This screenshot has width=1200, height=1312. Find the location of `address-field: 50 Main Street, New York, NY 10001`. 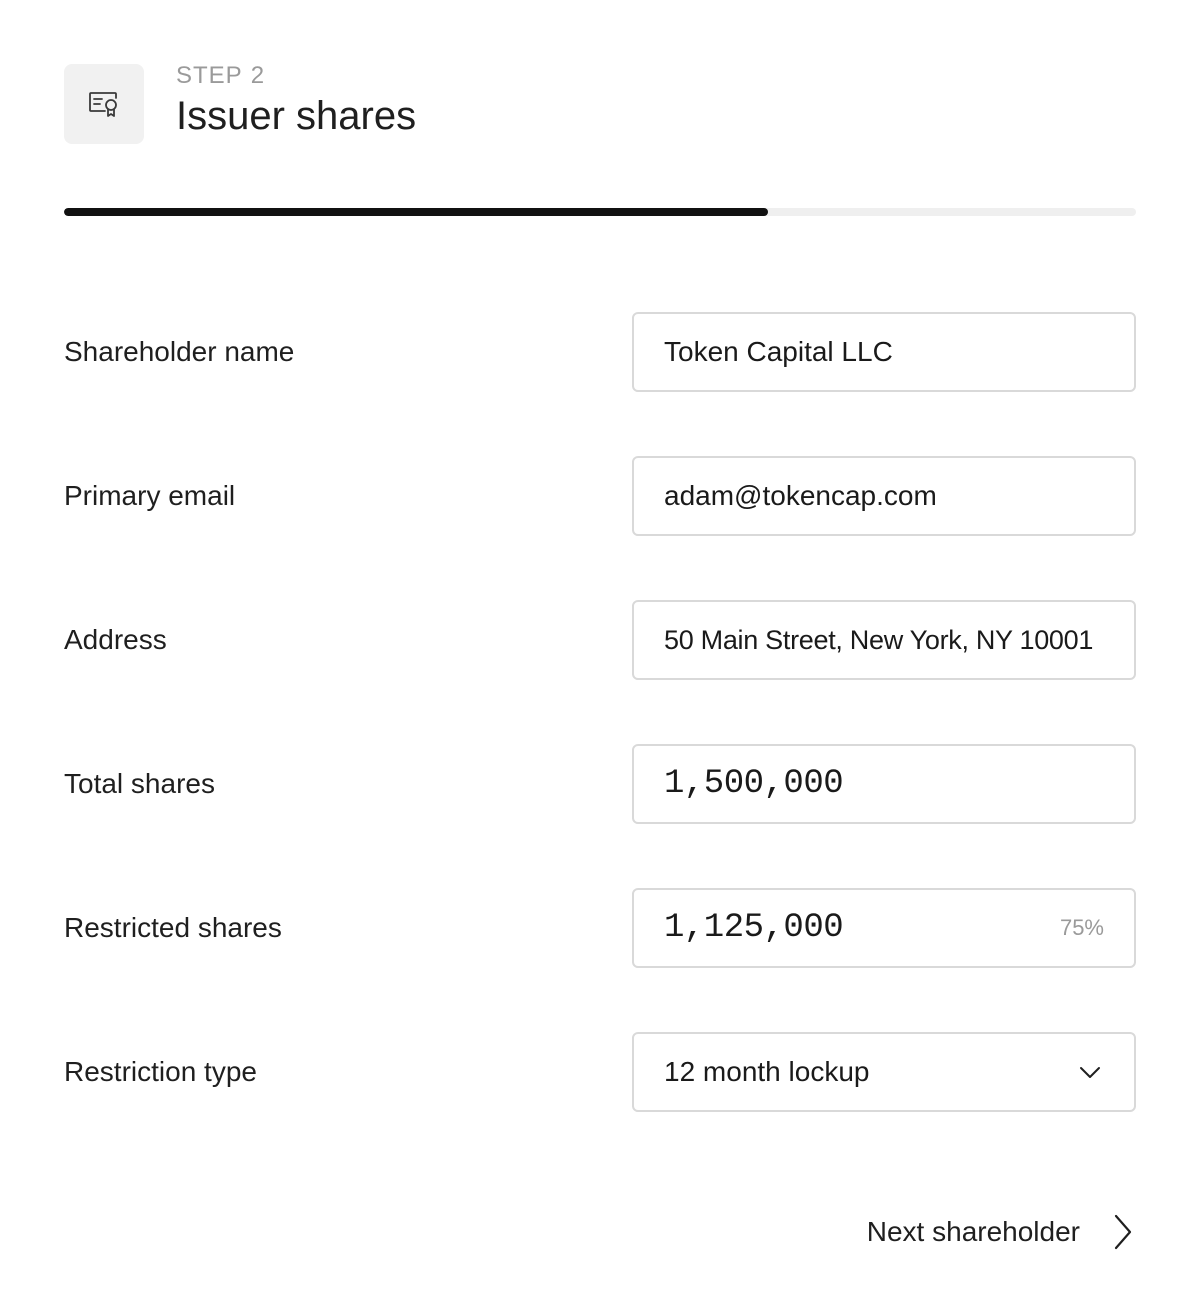

address-field: 50 Main Street, New York, NY 10001 is located at coordinates (884, 640).